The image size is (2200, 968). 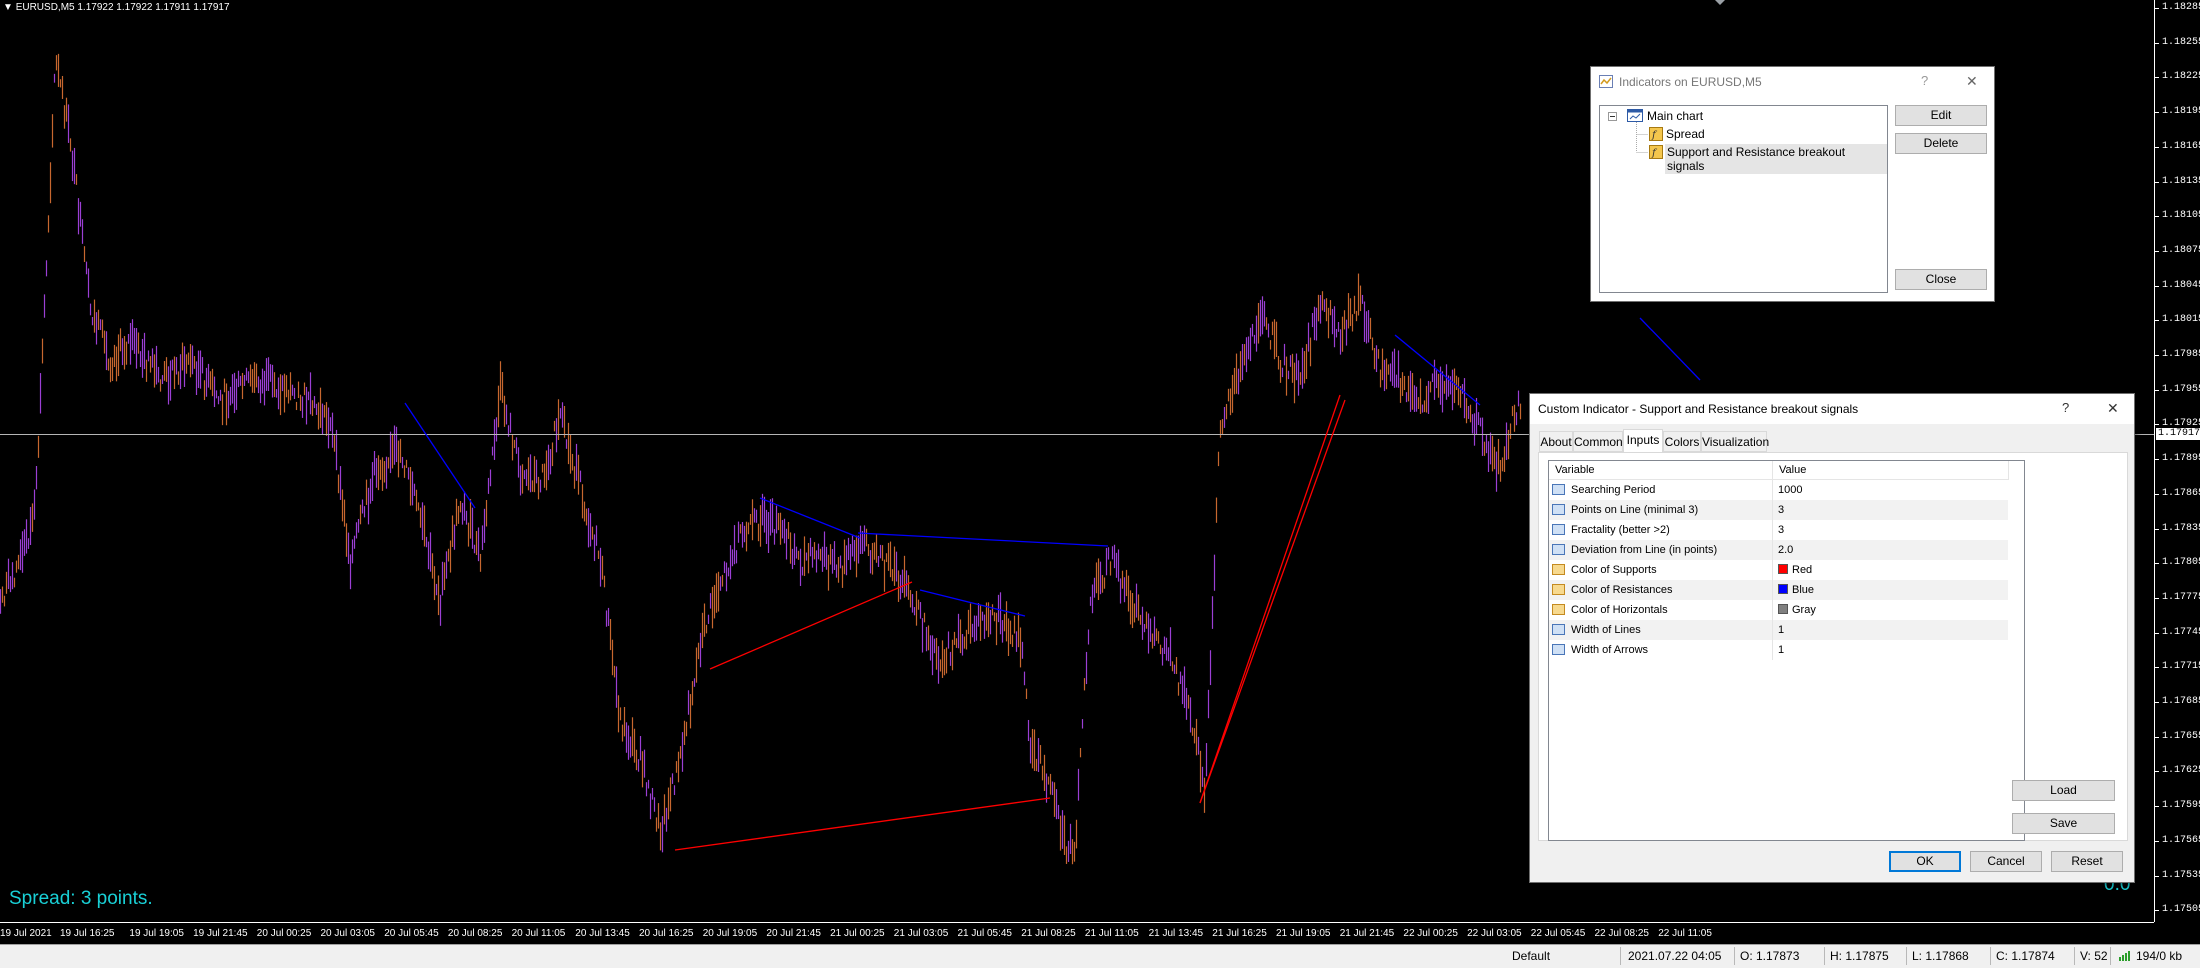 I want to click on input-row: Deviation from Line (in points) 2.0, so click(x=1778, y=550).